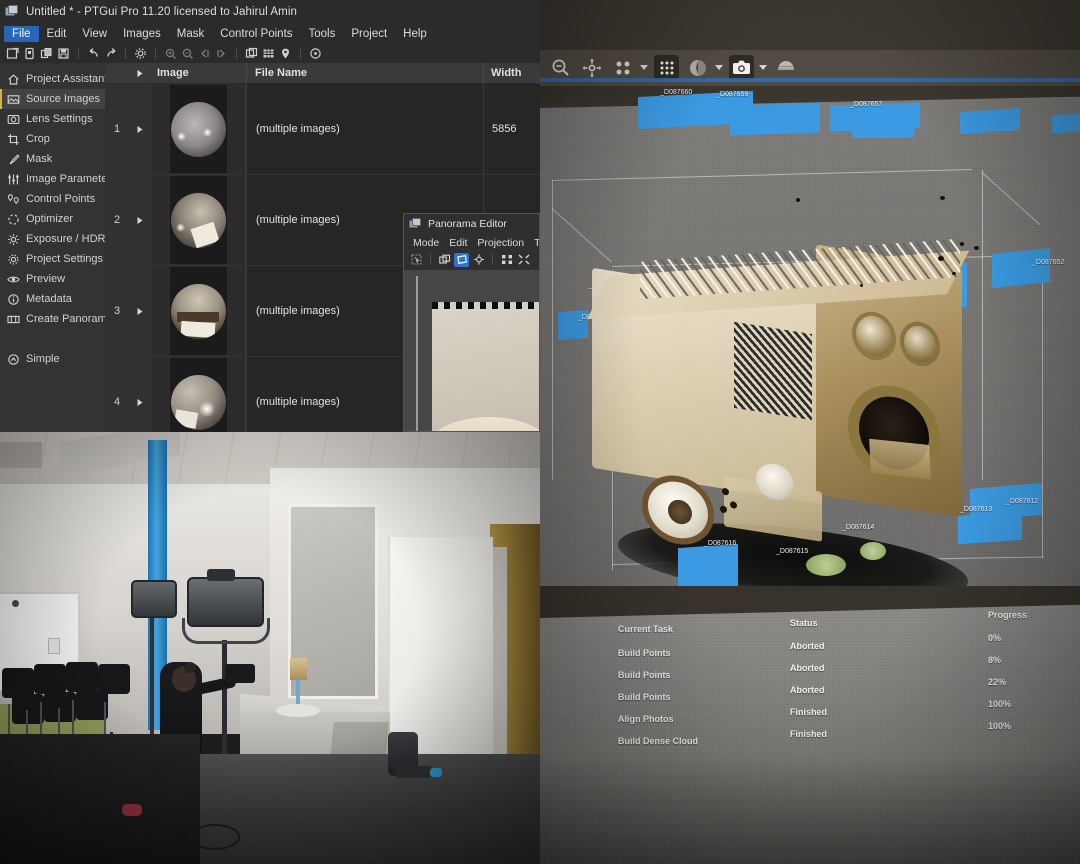 This screenshot has height=864, width=1080. I want to click on control-points-table-icon, so click(268, 53).